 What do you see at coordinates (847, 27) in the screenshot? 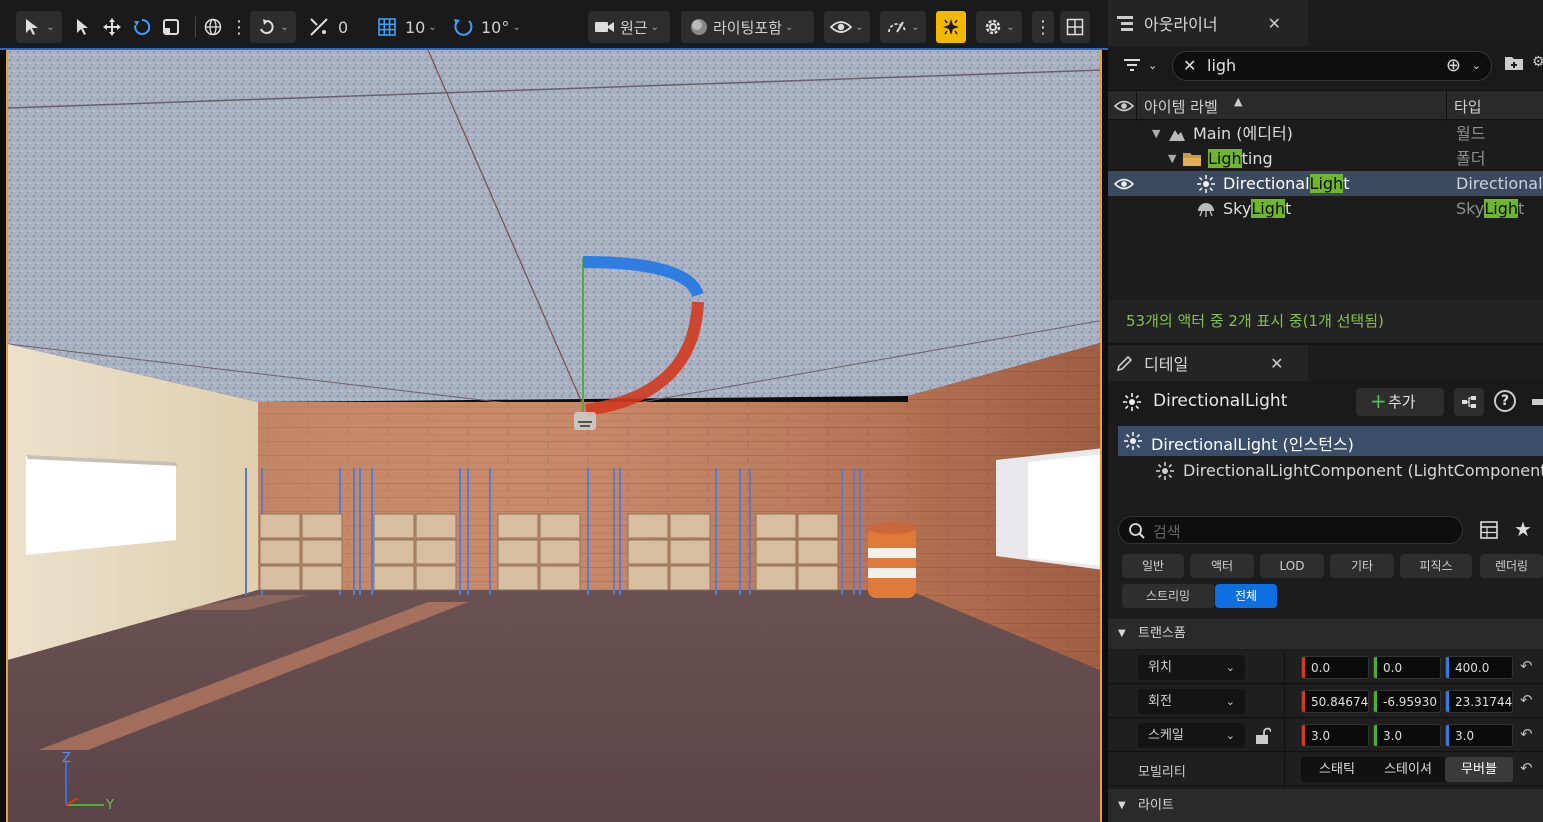
I see `show-flags-dropdown: ⌄` at bounding box center [847, 27].